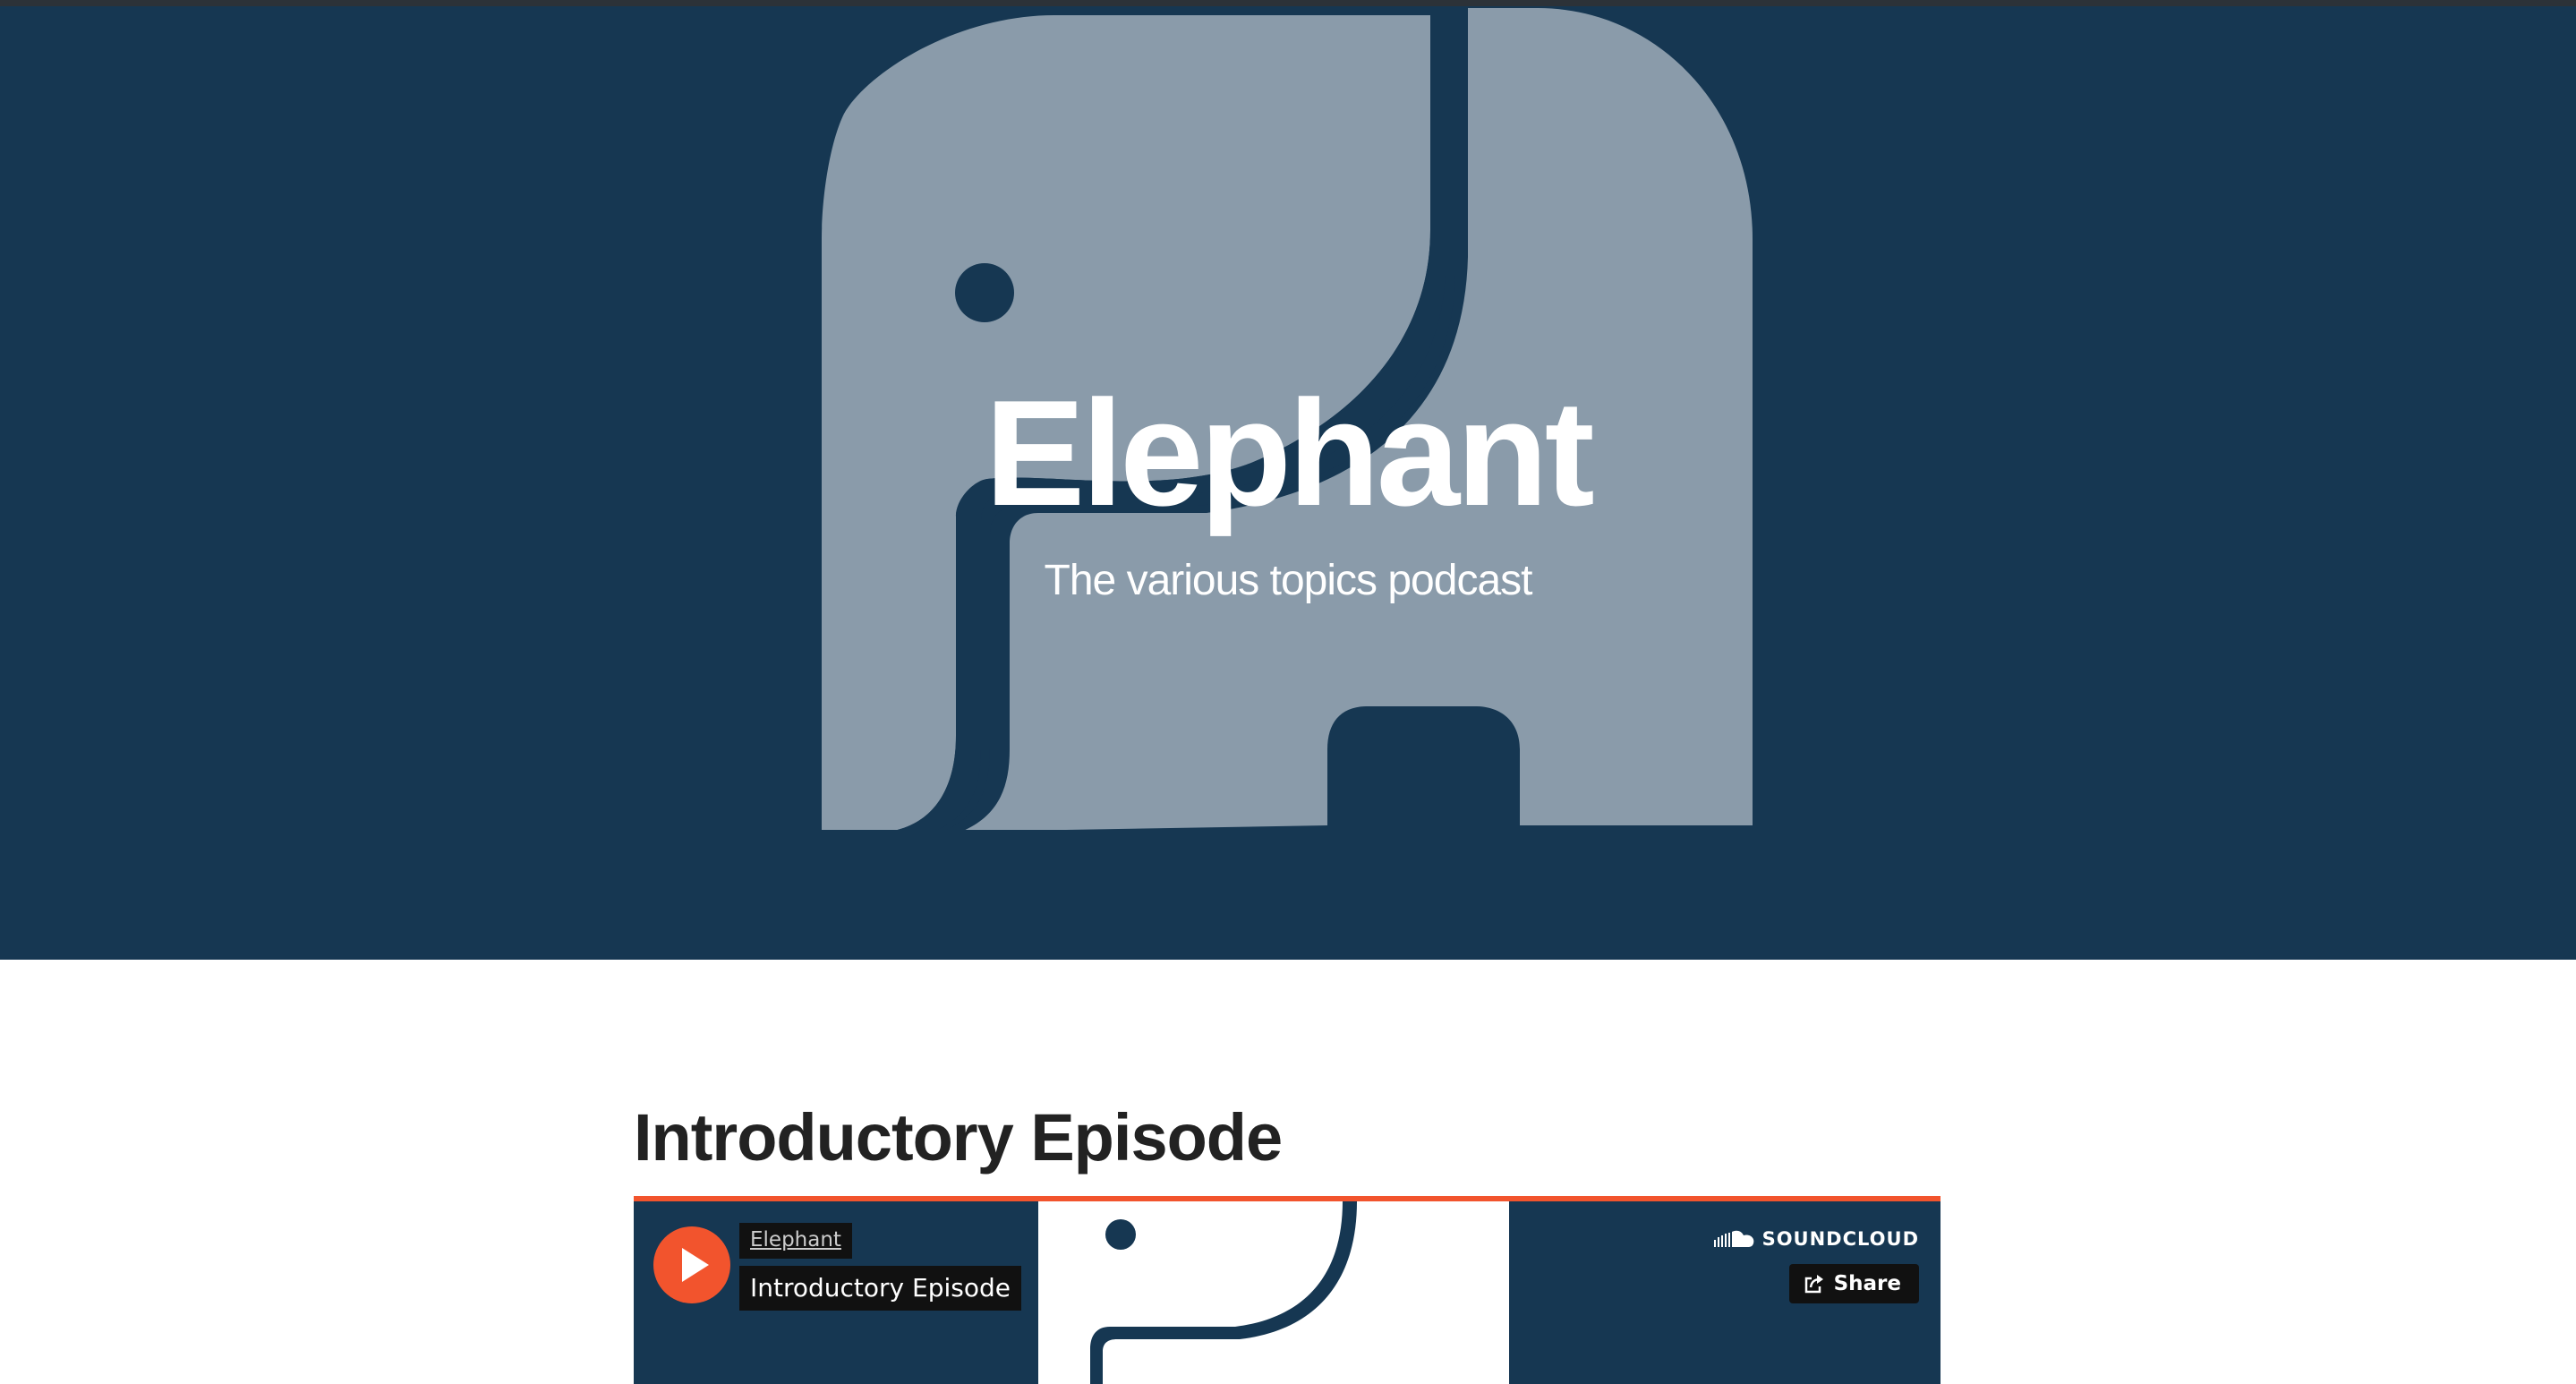  I want to click on site-tagline: The various topics podcast, so click(1288, 580).